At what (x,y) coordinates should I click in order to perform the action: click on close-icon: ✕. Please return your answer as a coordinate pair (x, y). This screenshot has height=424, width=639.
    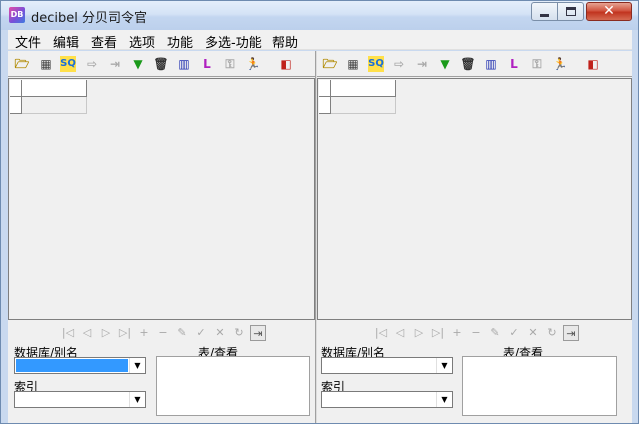
    Looking at the image, I should click on (609, 11).